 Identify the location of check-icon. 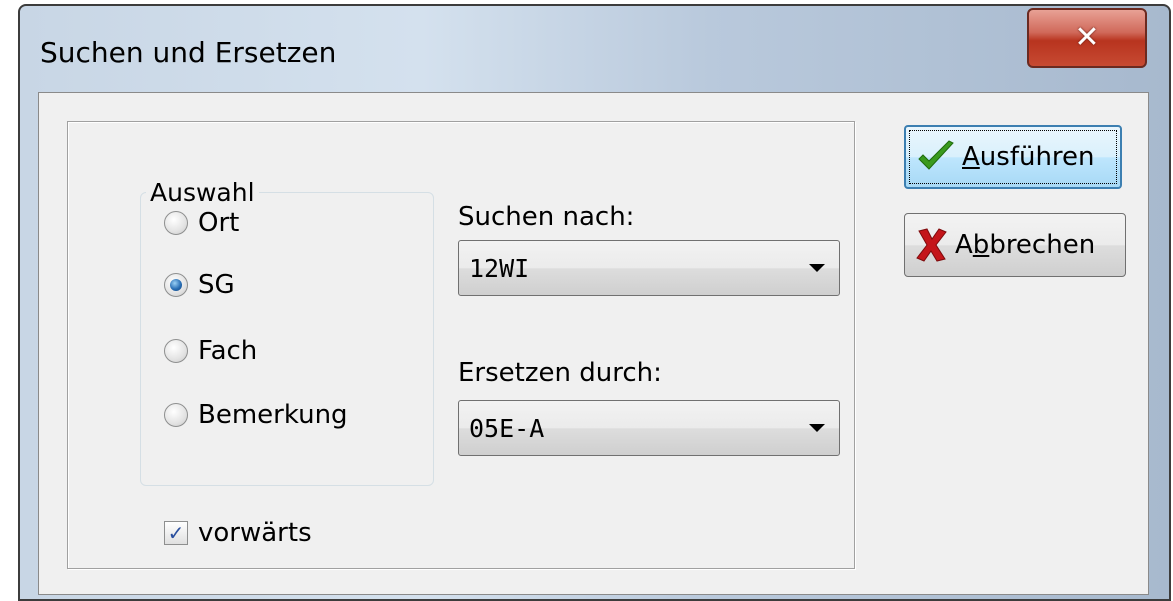
(936, 157).